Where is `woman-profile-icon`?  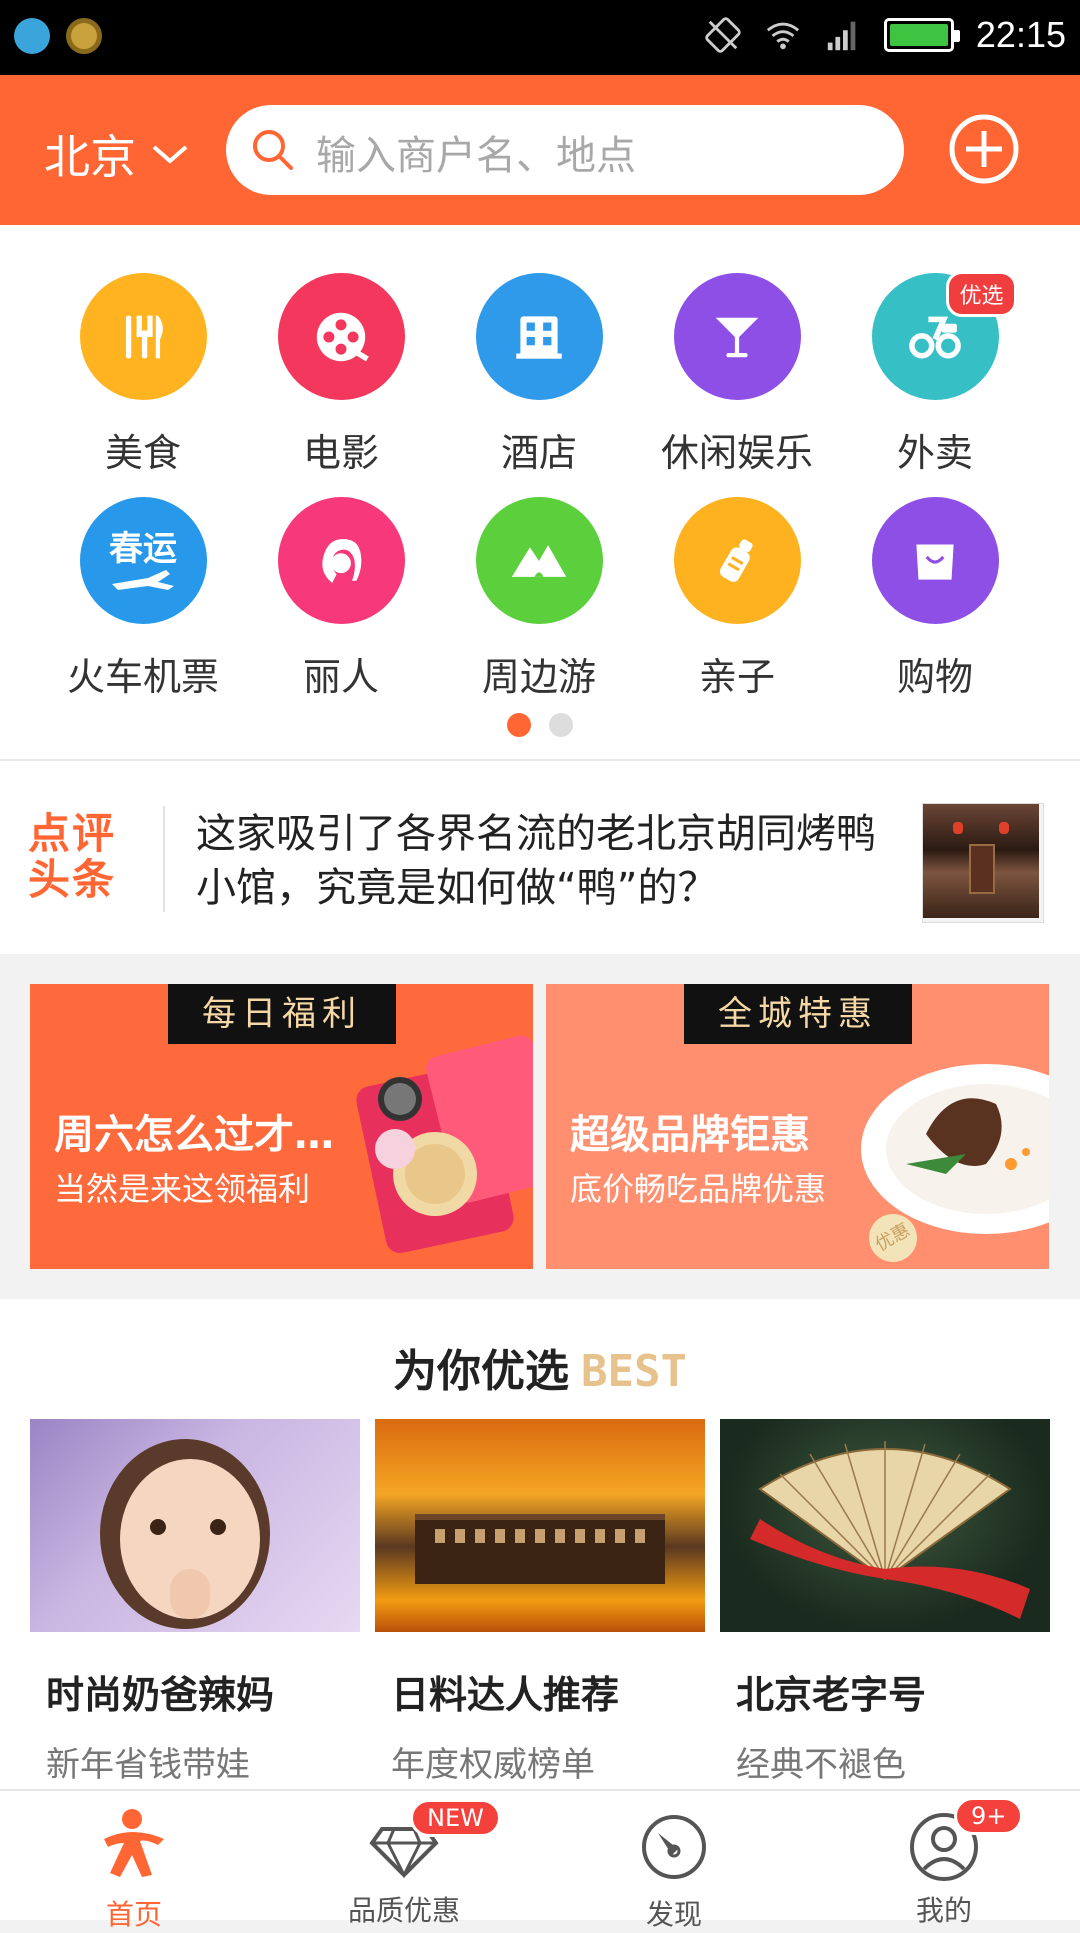 woman-profile-icon is located at coordinates (341, 560).